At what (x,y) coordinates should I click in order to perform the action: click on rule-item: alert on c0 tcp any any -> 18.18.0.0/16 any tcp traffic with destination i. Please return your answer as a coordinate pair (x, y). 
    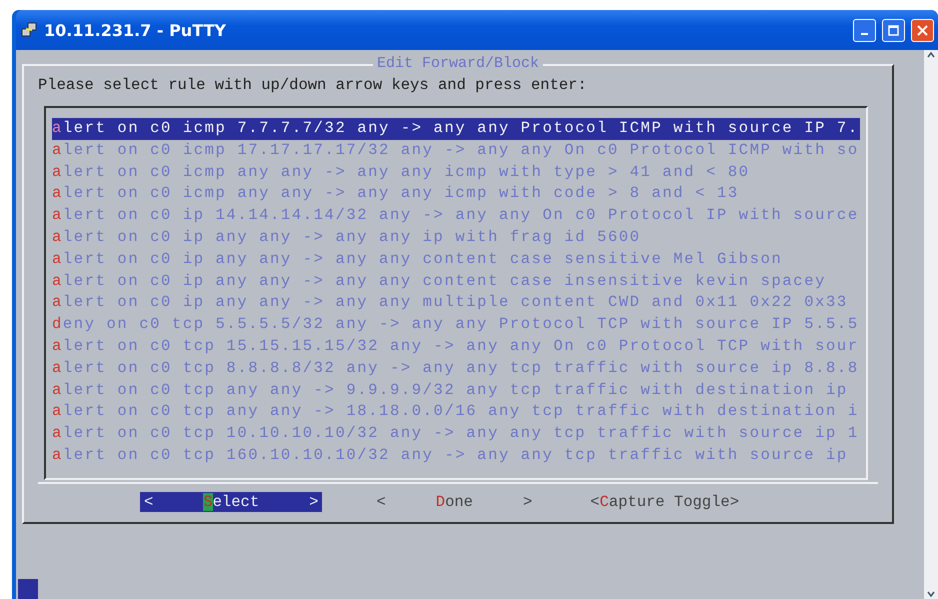
    Looking at the image, I should click on (456, 412).